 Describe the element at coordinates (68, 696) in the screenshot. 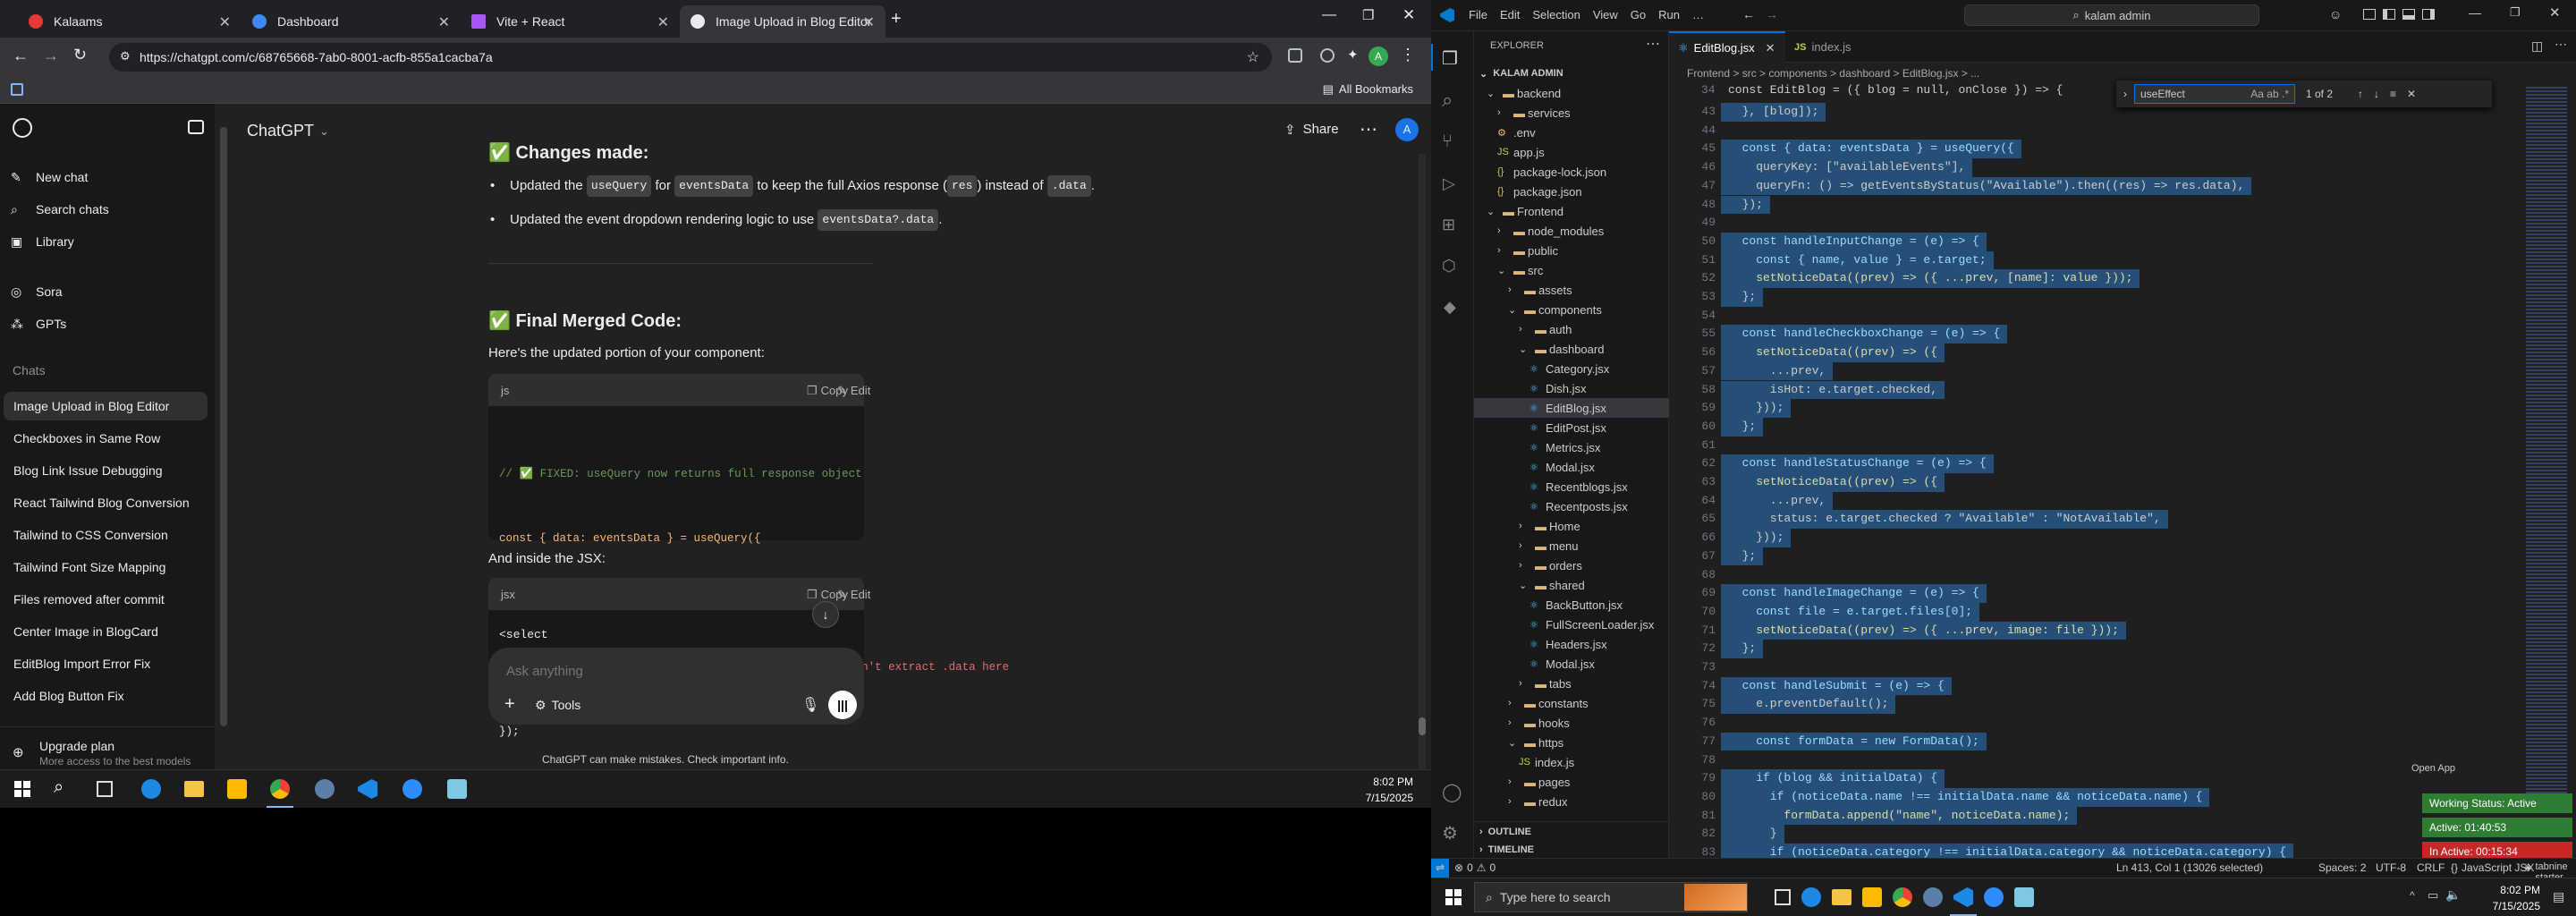

I see `chat-item: Add Blog Button Fix` at that location.